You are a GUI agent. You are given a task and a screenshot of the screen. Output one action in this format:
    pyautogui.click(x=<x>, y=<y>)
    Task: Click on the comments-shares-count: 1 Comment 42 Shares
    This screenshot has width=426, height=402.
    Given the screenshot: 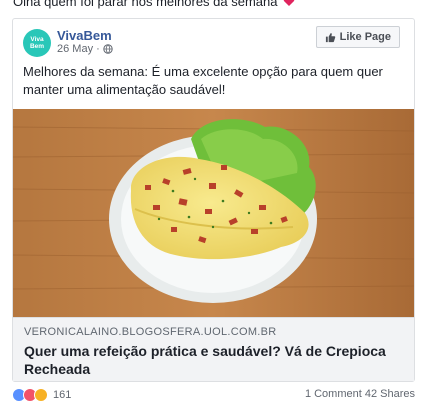 What is the action you would take?
    pyautogui.click(x=360, y=394)
    